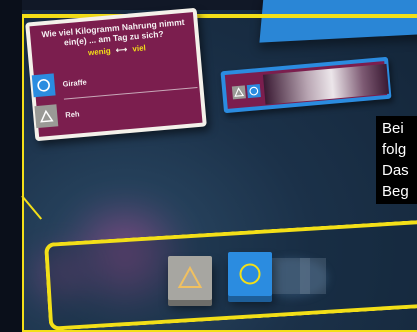  I want to click on scale-low-label: wenig, so click(99, 52).